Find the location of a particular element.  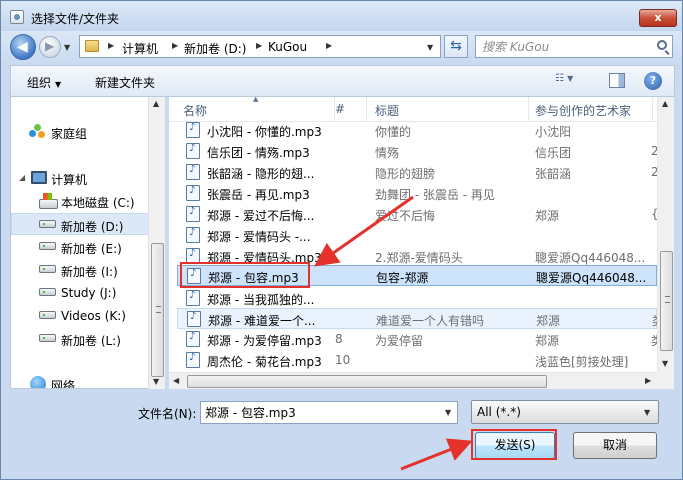

sidebar-item-drive-j: Study (J:) is located at coordinates (80, 293).